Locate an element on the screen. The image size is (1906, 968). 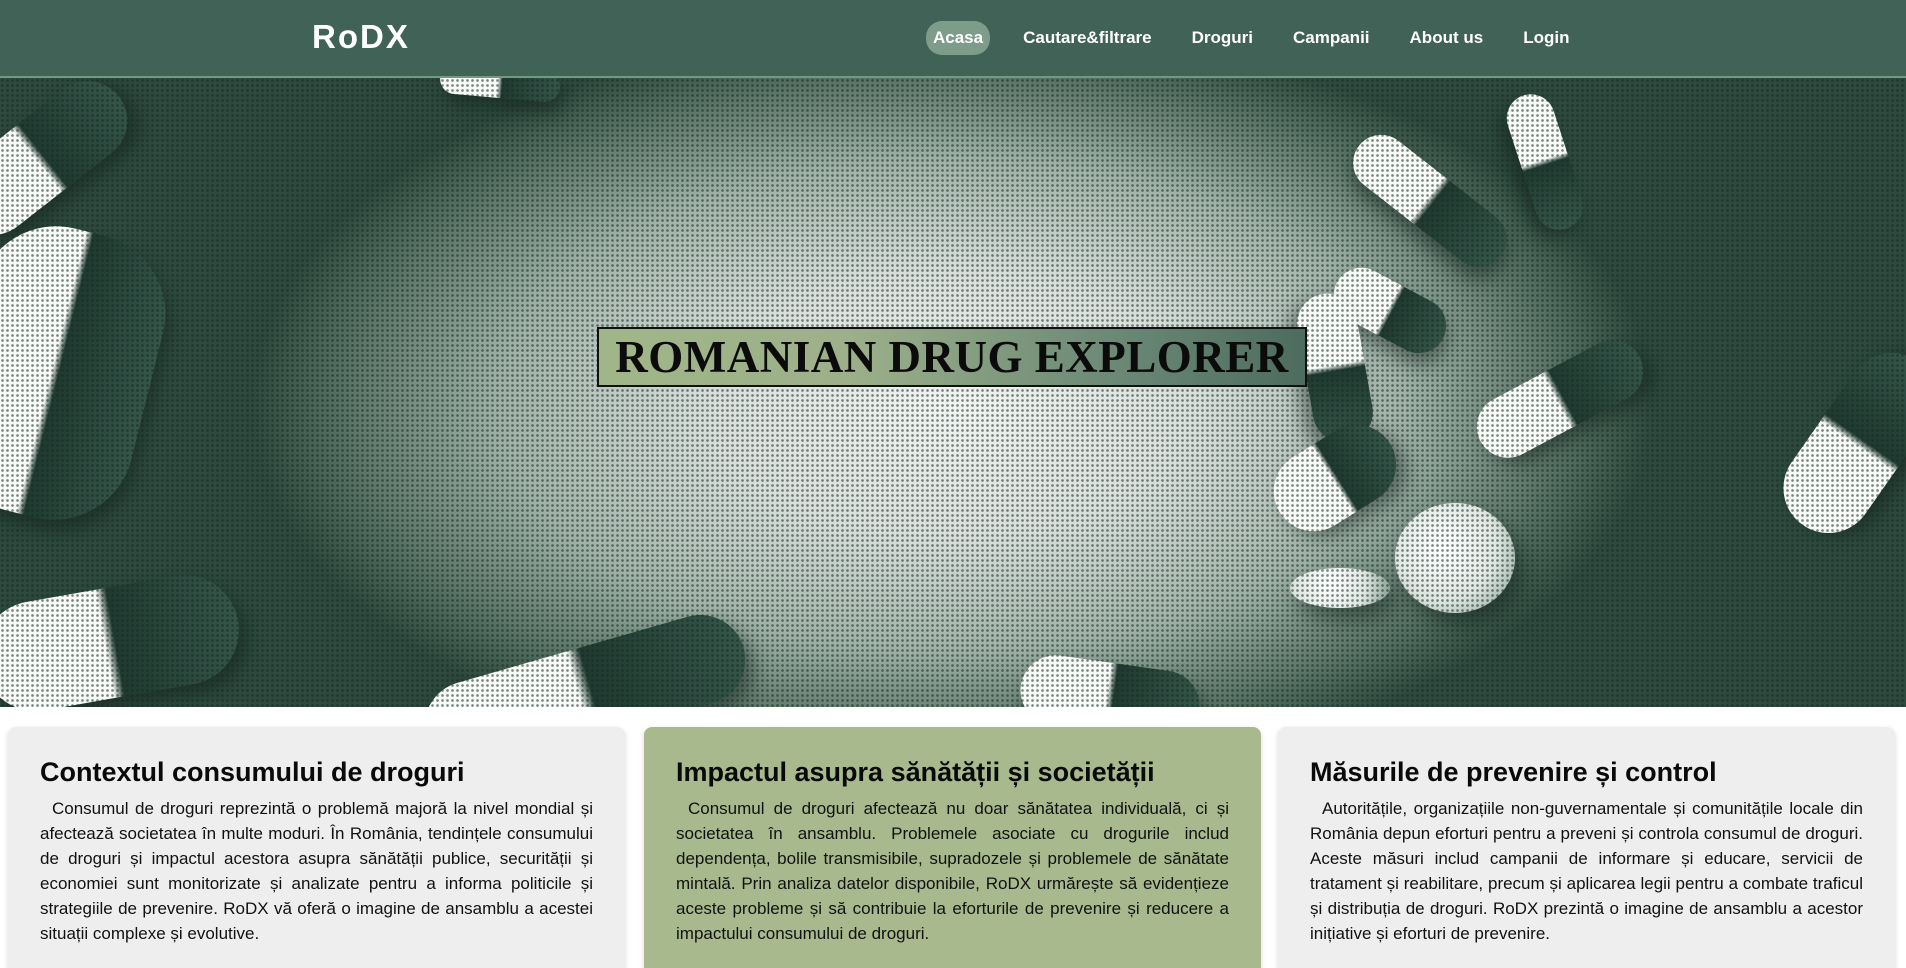
card-title: Măsurile de prevenire și control is located at coordinates (1513, 772).